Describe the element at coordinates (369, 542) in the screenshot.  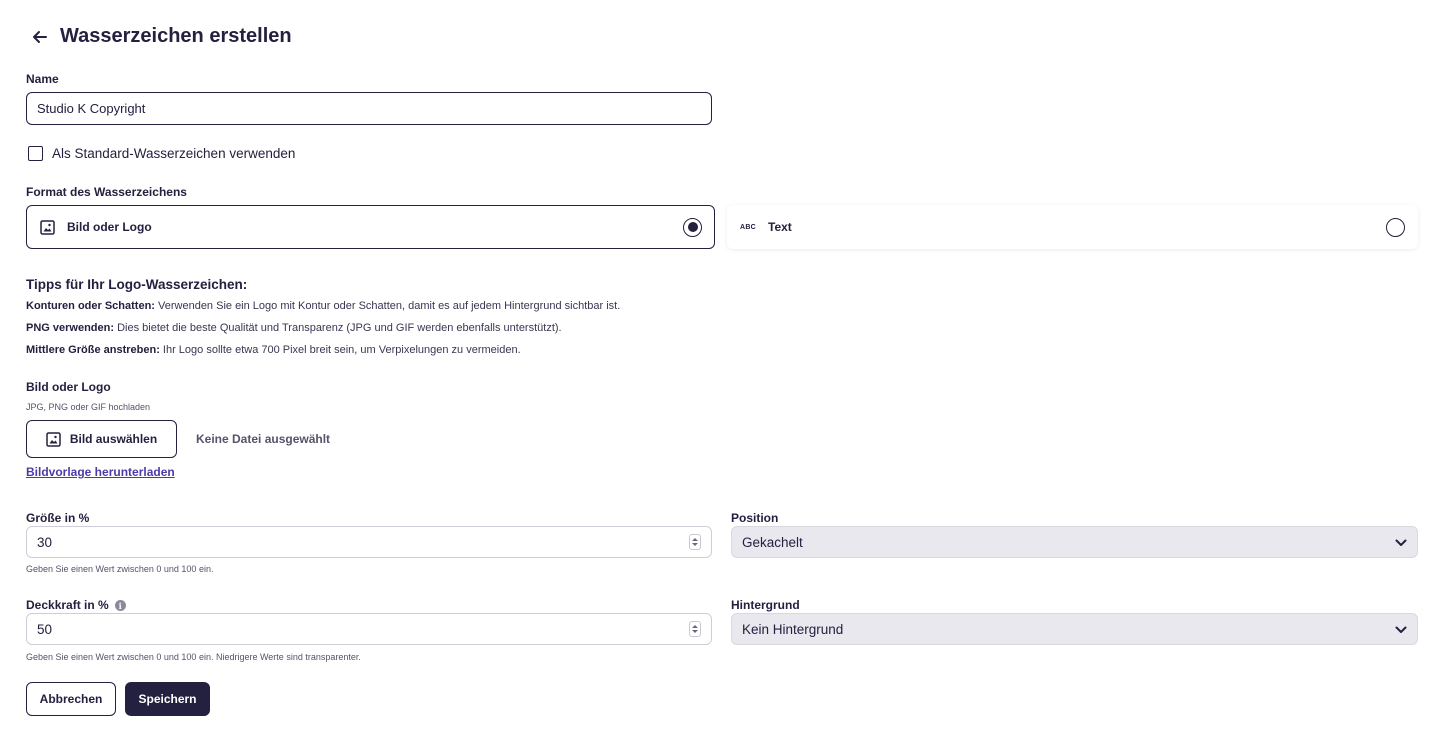
I see `size-input: 30` at that location.